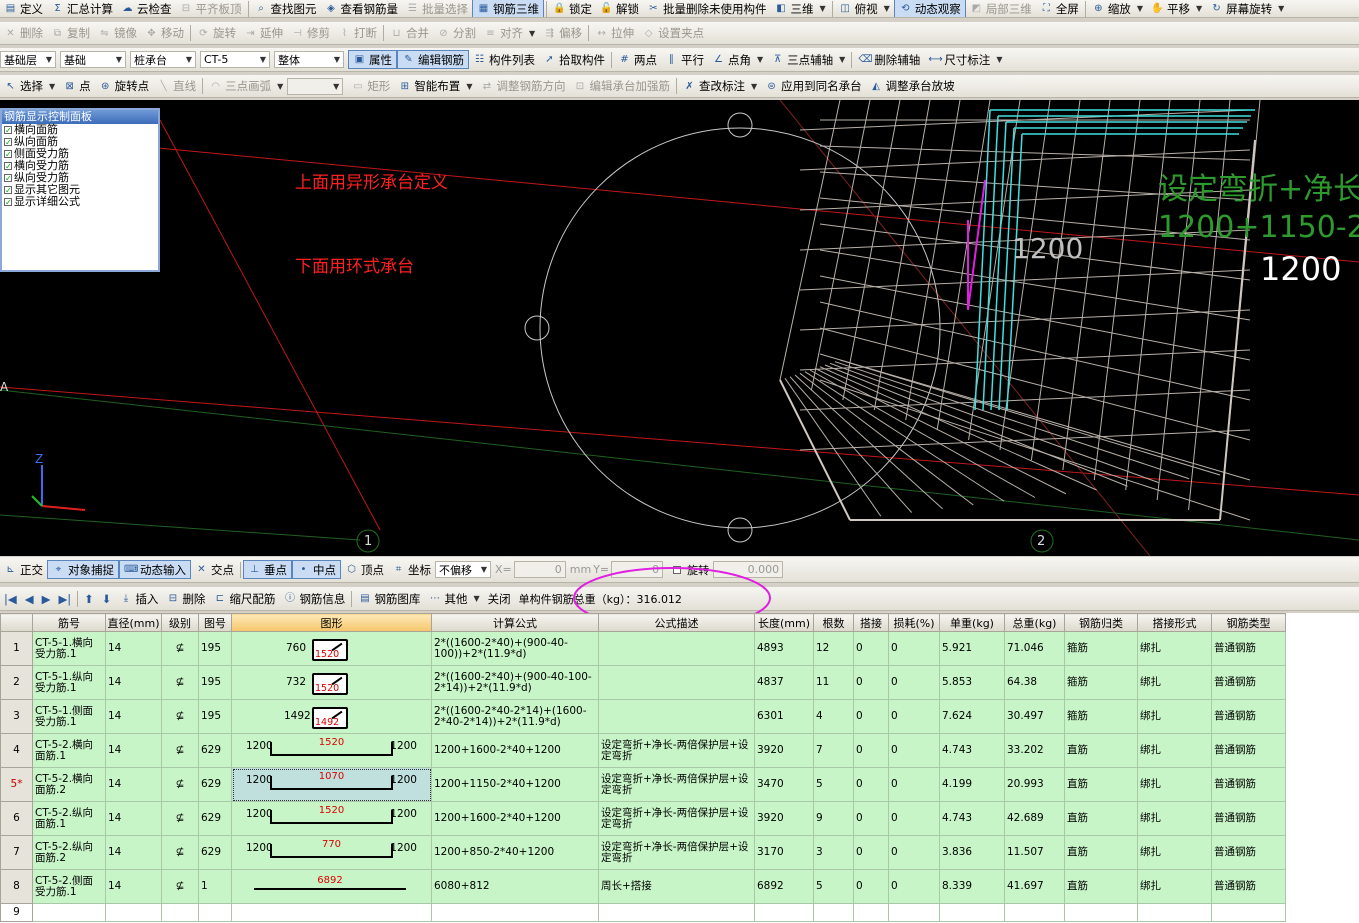 Image resolution: width=1359 pixels, height=923 pixels. I want to click on merge-button: ⊔ 合并, so click(409, 33).